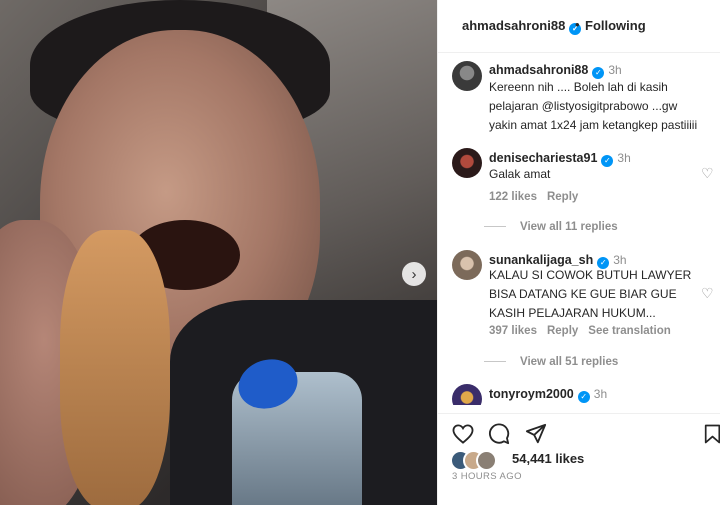 The image size is (720, 505). I want to click on caption-line: Kereenn nih .... Boleh lah di kasih, so click(578, 87).